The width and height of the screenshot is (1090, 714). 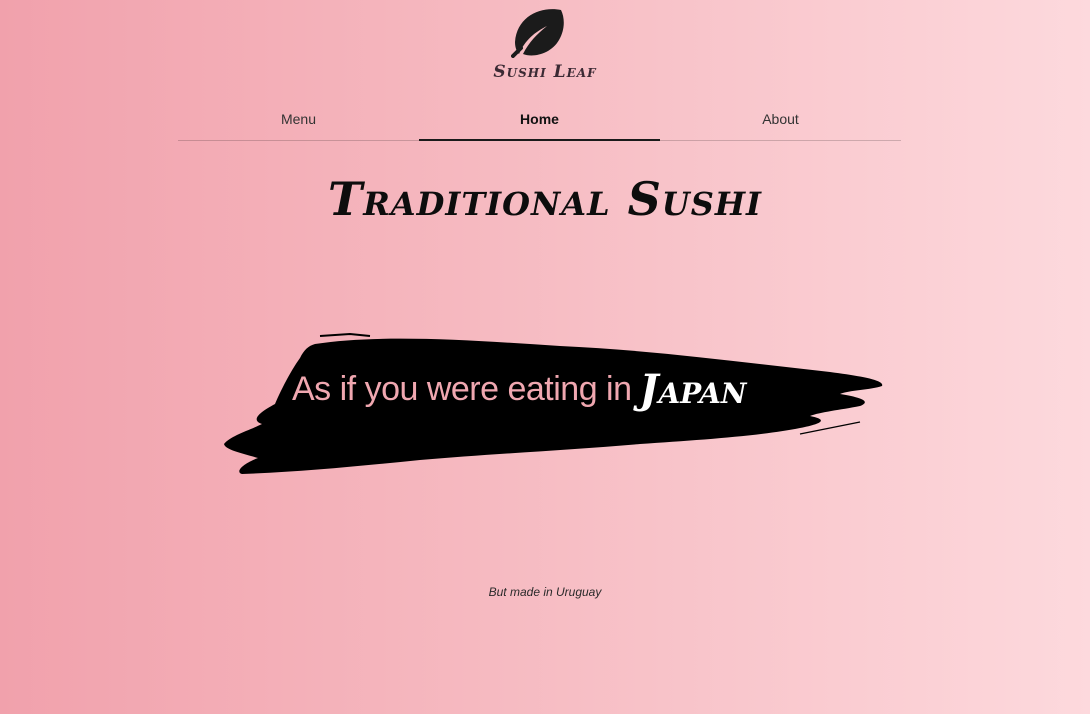 I want to click on tagline-accent-text: Japan, so click(x=693, y=389).